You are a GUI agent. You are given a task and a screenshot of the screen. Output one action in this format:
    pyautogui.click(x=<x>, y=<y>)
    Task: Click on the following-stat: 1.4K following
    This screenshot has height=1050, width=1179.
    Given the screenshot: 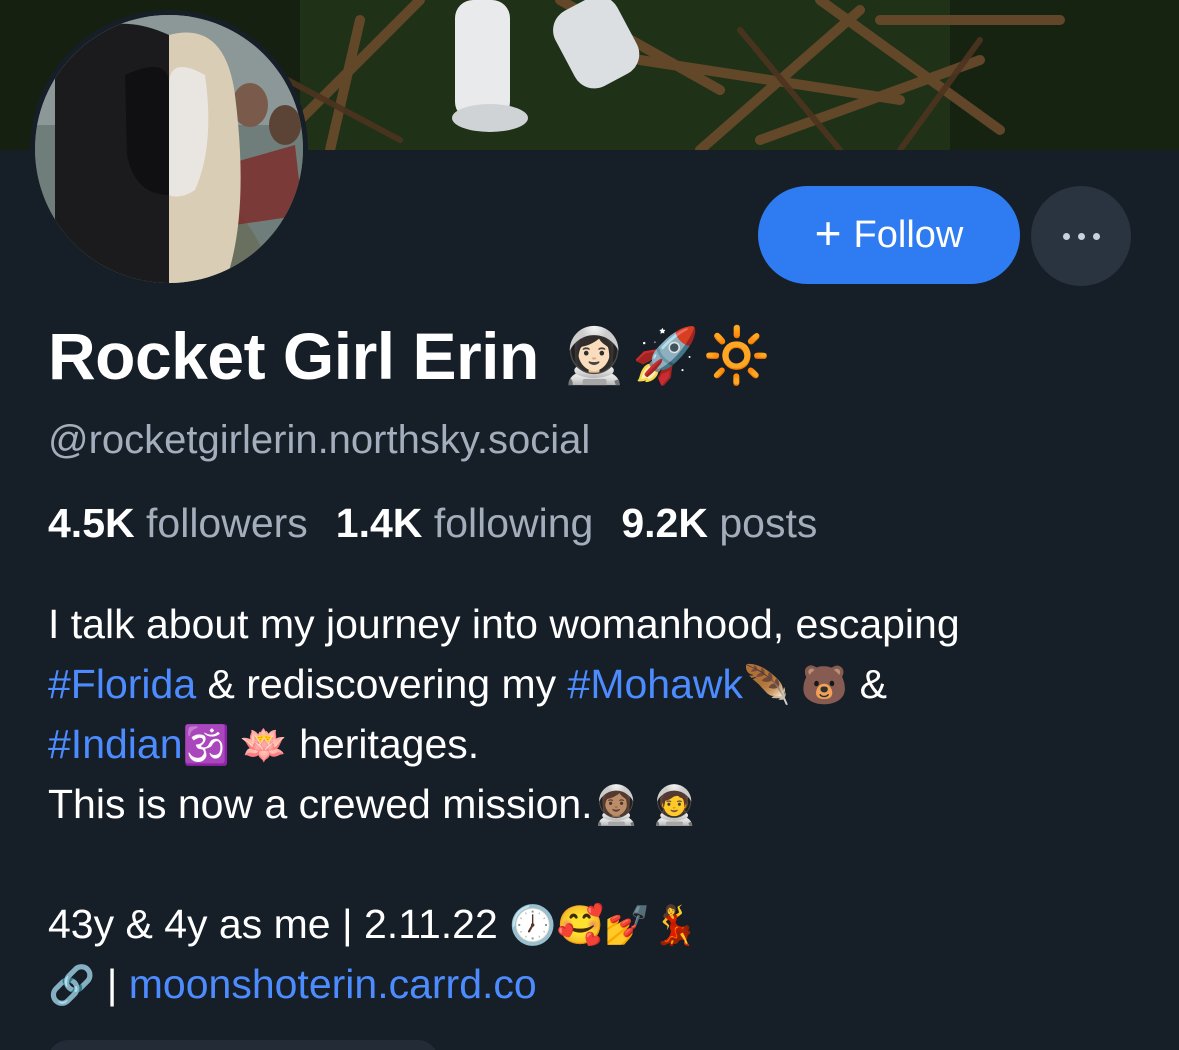 What is the action you would take?
    pyautogui.click(x=465, y=523)
    